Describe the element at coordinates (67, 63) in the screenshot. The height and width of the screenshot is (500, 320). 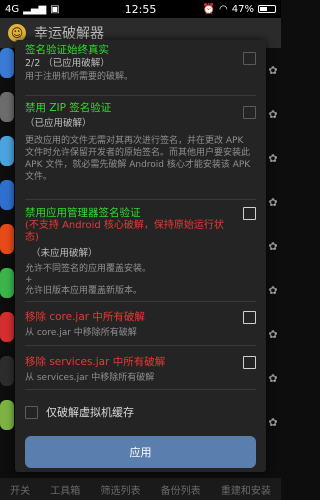
I see `option-status: 2/2 （已应用破解）` at that location.